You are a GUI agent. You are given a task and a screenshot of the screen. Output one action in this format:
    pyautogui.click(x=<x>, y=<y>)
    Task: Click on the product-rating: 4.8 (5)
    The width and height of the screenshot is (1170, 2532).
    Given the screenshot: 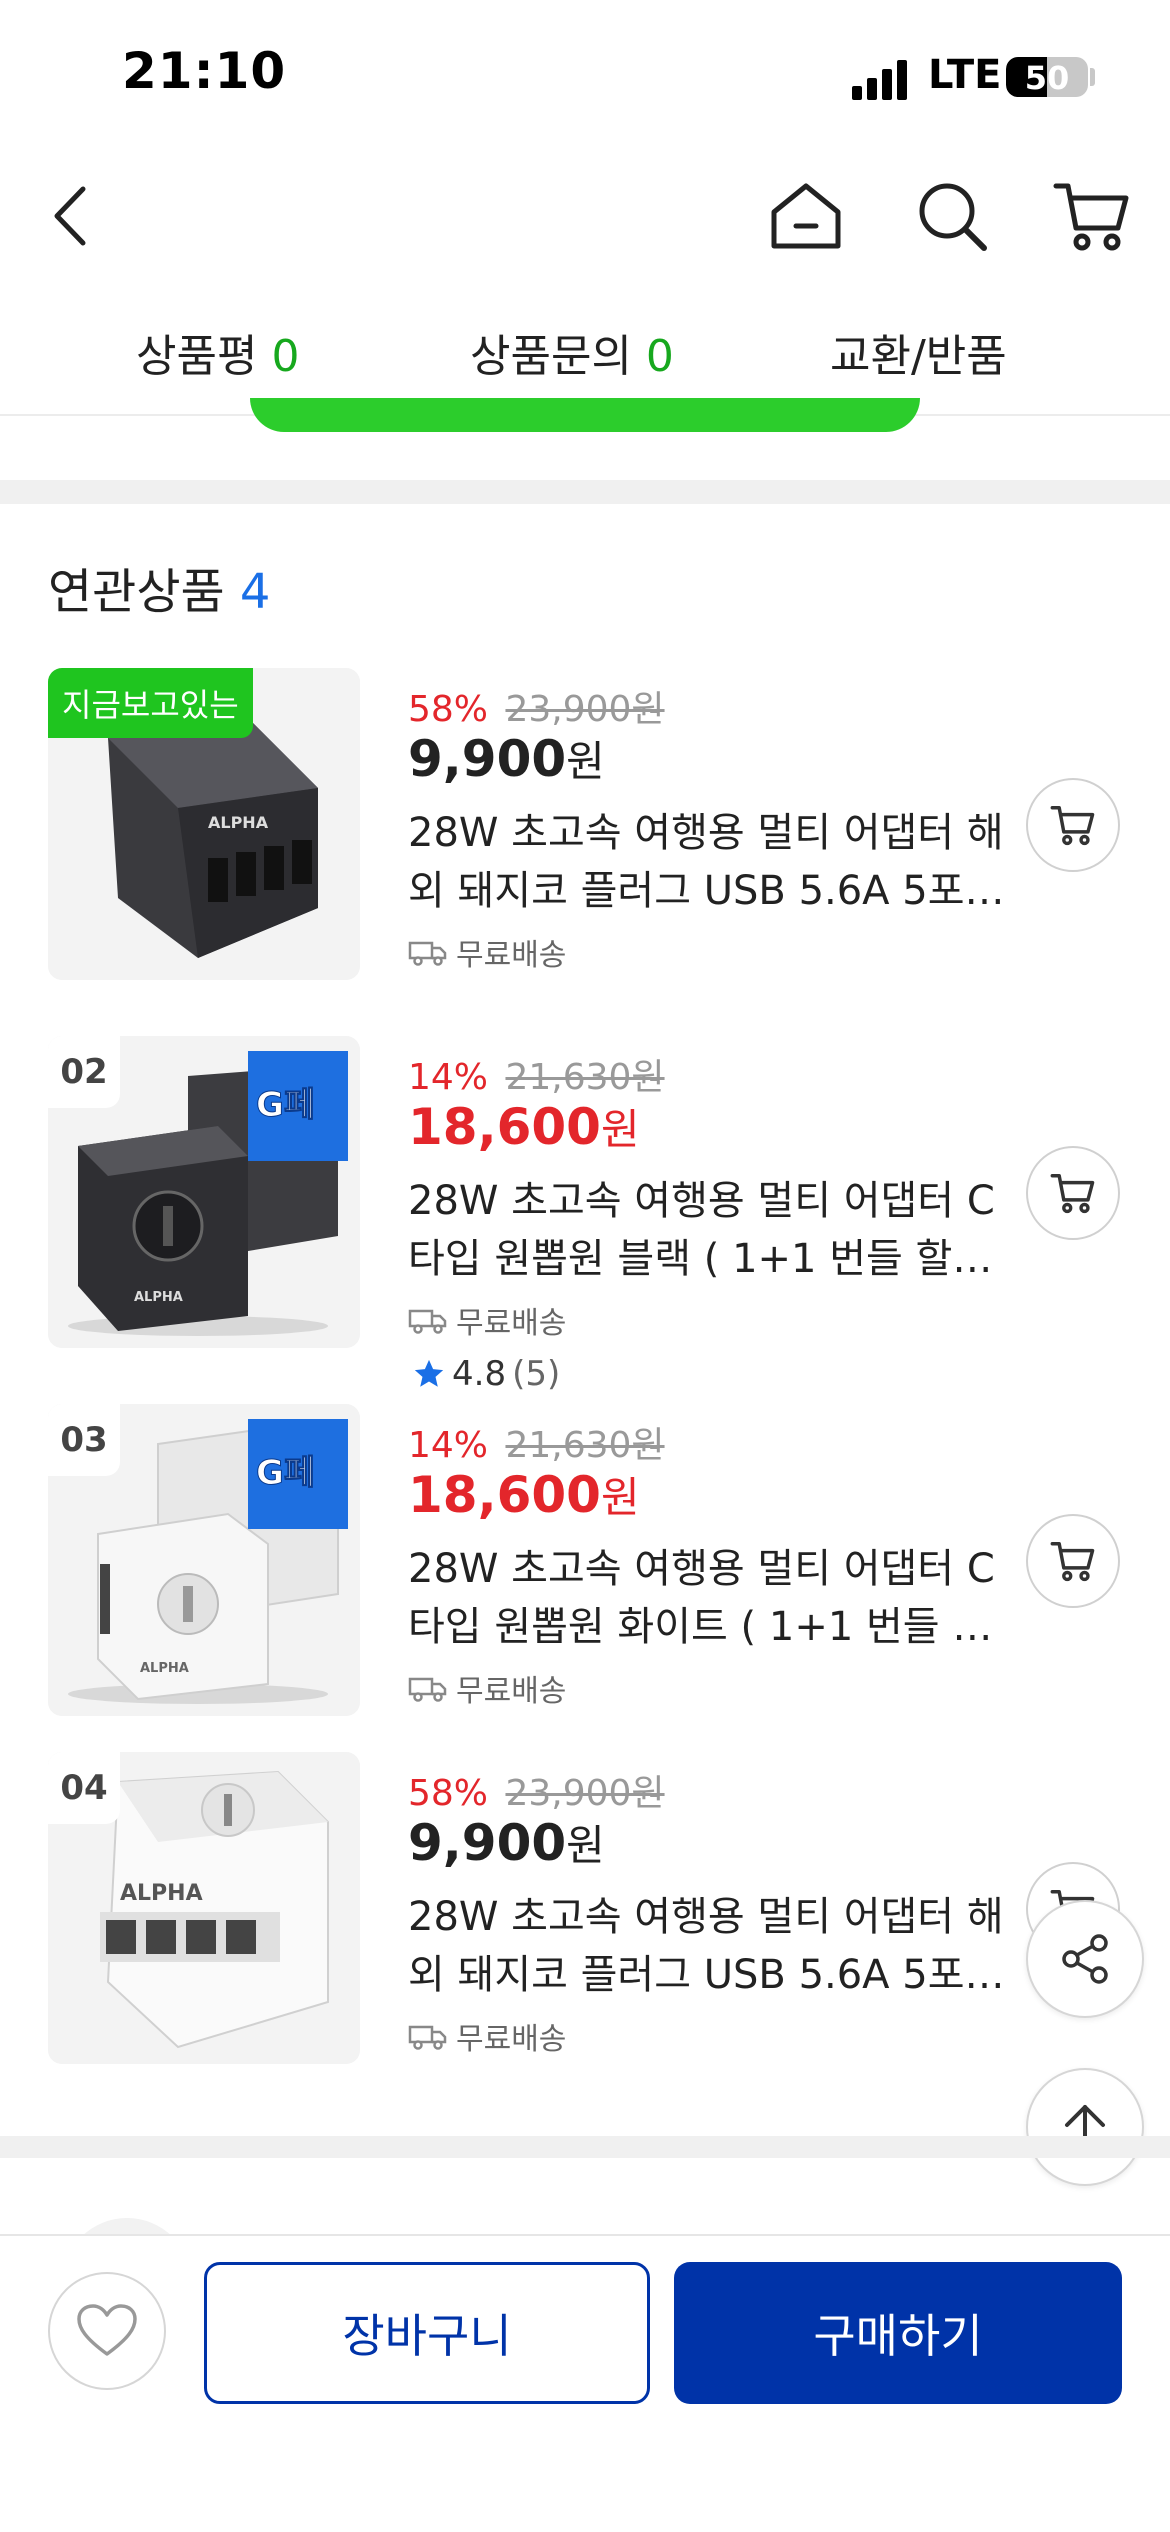 What is the action you would take?
    pyautogui.click(x=486, y=1374)
    